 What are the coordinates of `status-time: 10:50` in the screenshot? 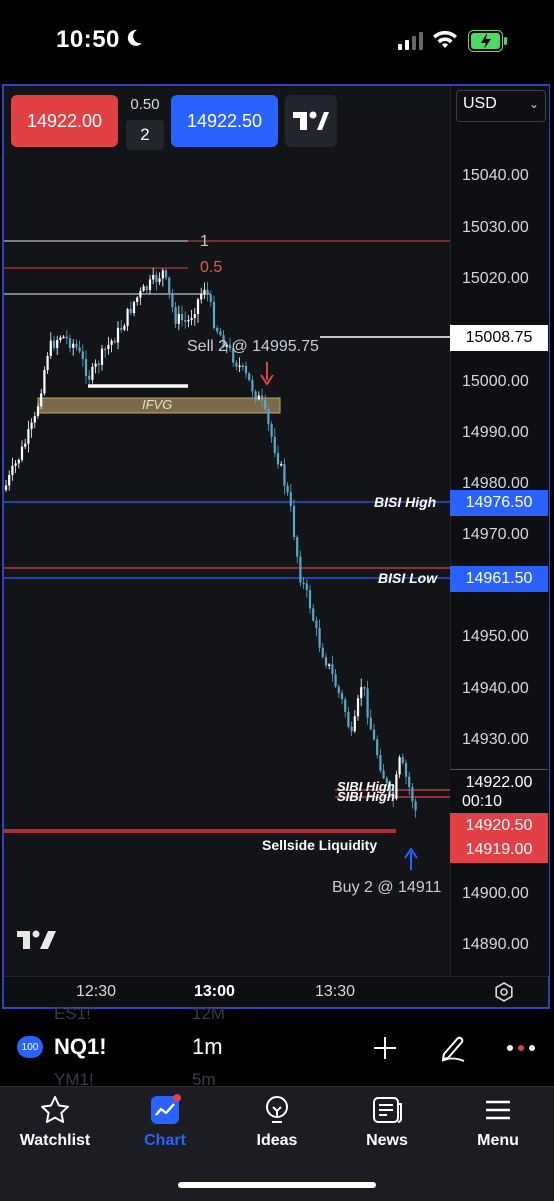 It's located at (88, 39).